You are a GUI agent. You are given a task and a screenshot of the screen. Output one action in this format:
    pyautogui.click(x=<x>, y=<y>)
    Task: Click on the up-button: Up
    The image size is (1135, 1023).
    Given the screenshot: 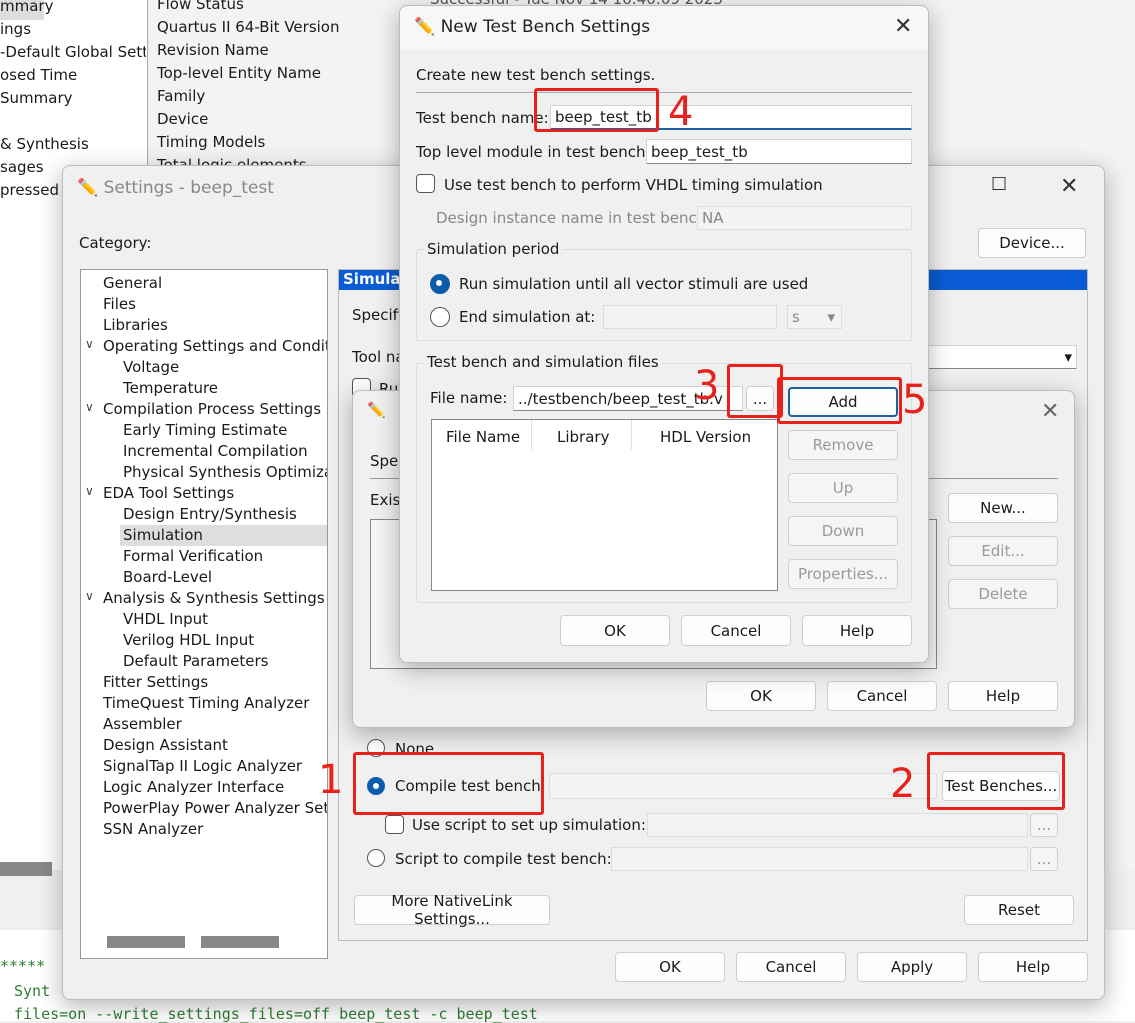 What is the action you would take?
    pyautogui.click(x=843, y=488)
    